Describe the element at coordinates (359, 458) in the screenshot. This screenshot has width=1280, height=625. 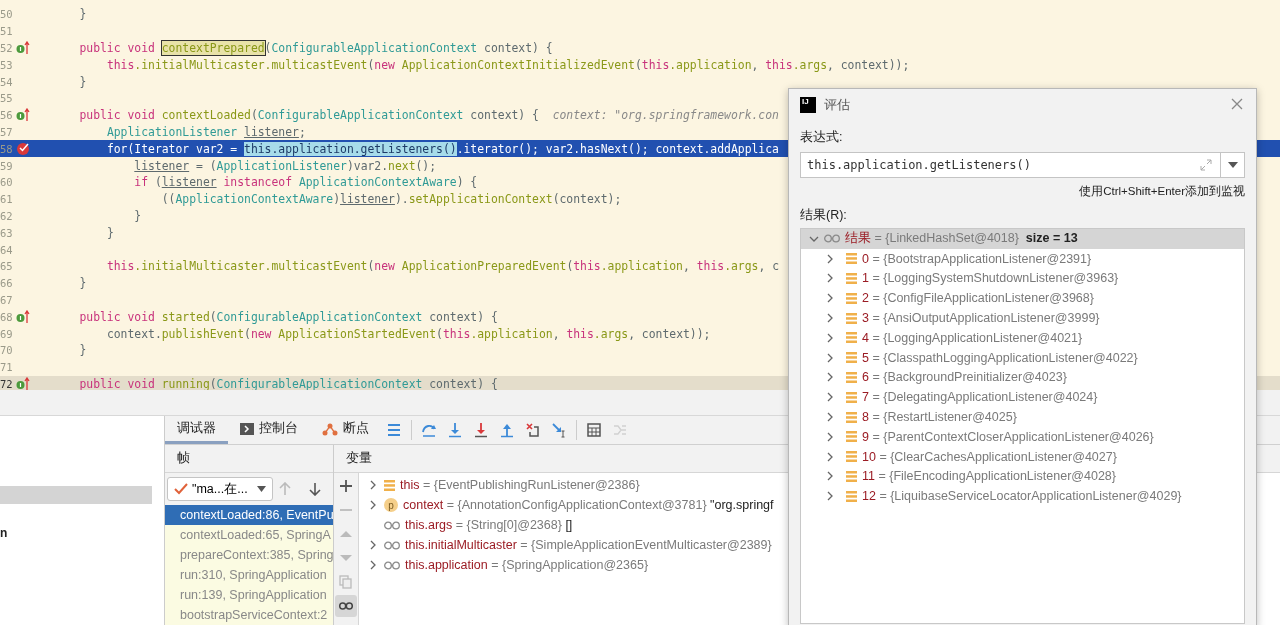
I see `panel-header: 变量` at that location.